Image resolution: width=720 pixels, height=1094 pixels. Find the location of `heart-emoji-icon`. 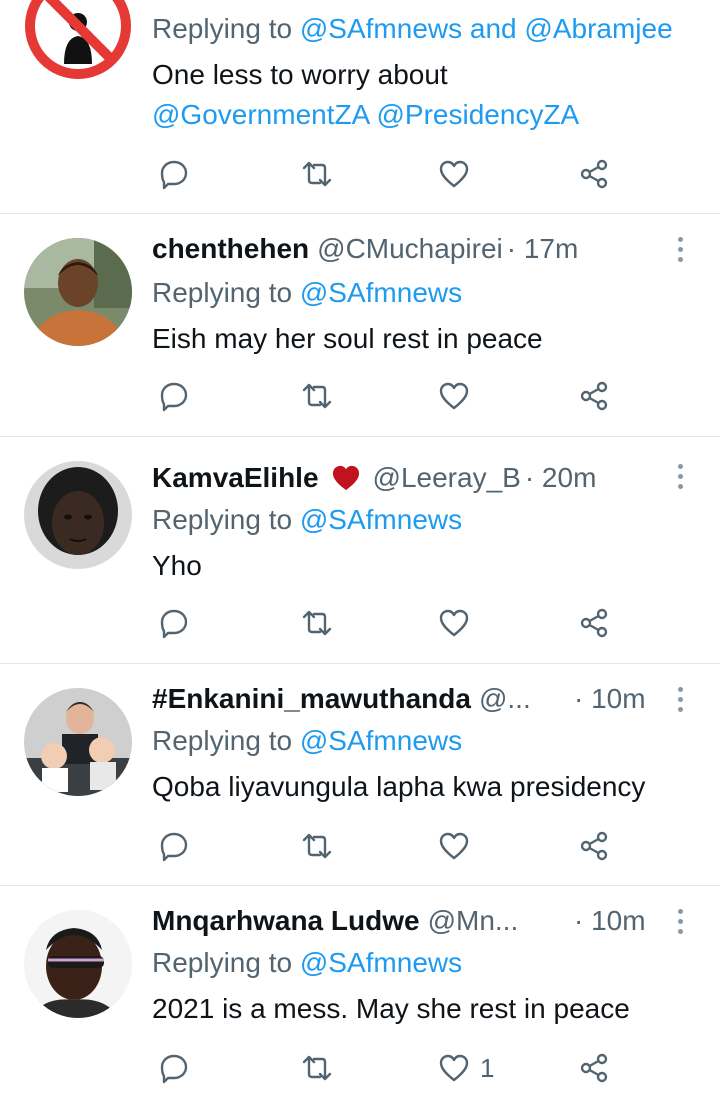

heart-emoji-icon is located at coordinates (345, 478).